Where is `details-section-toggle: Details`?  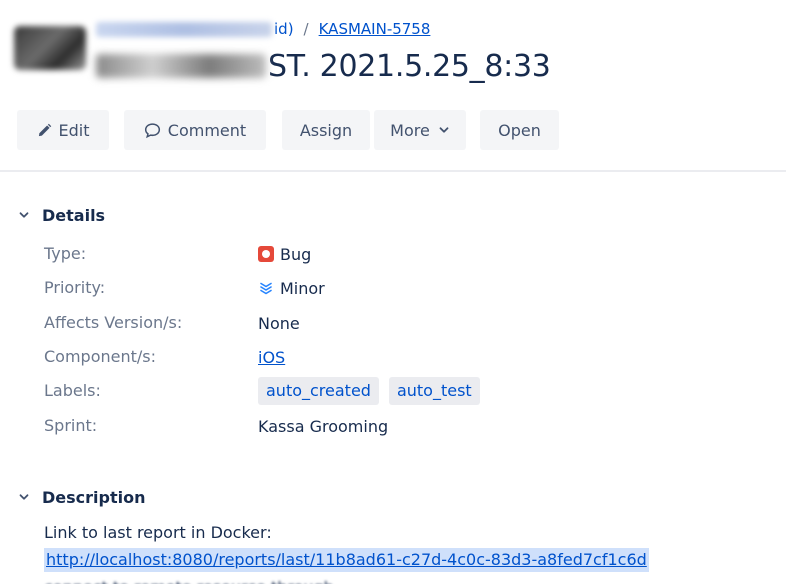 details-section-toggle: Details is located at coordinates (61, 215).